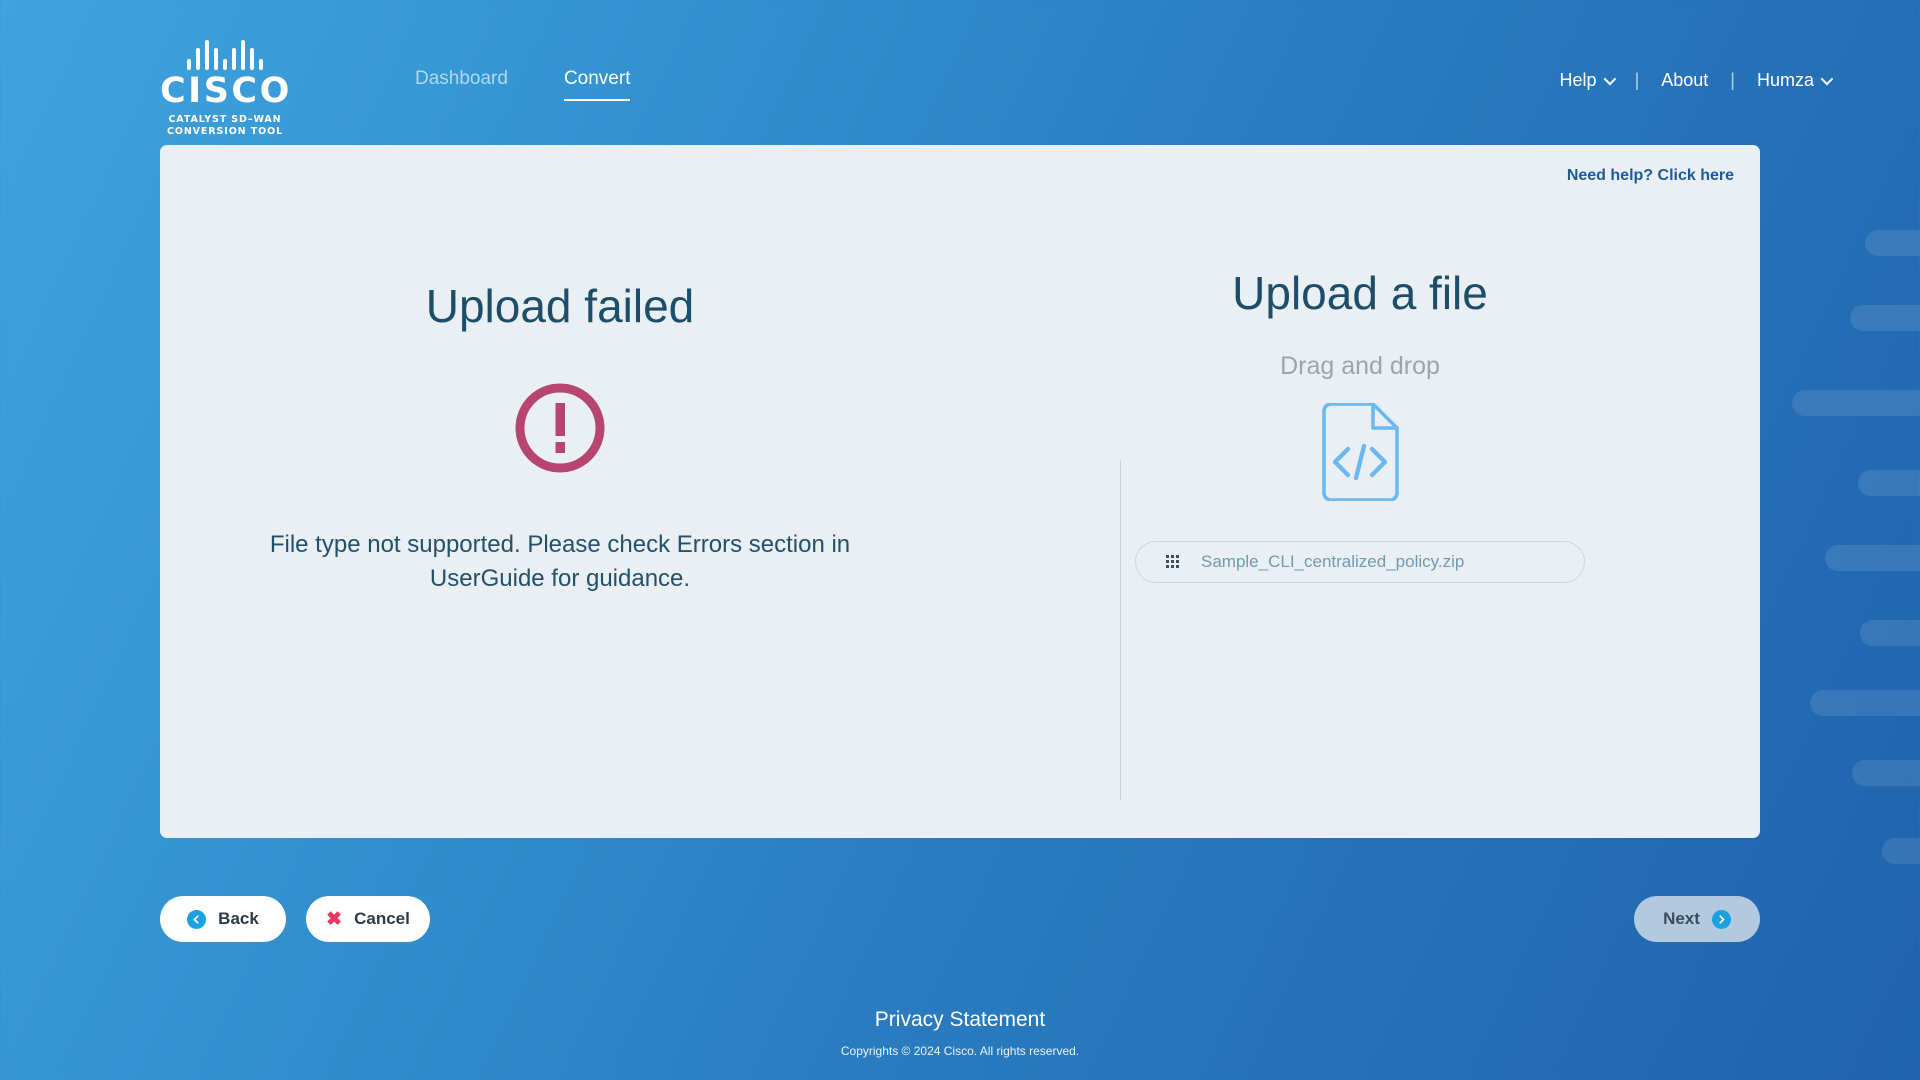  Describe the element at coordinates (1578, 80) in the screenshot. I see `help-menu-label: Help` at that location.